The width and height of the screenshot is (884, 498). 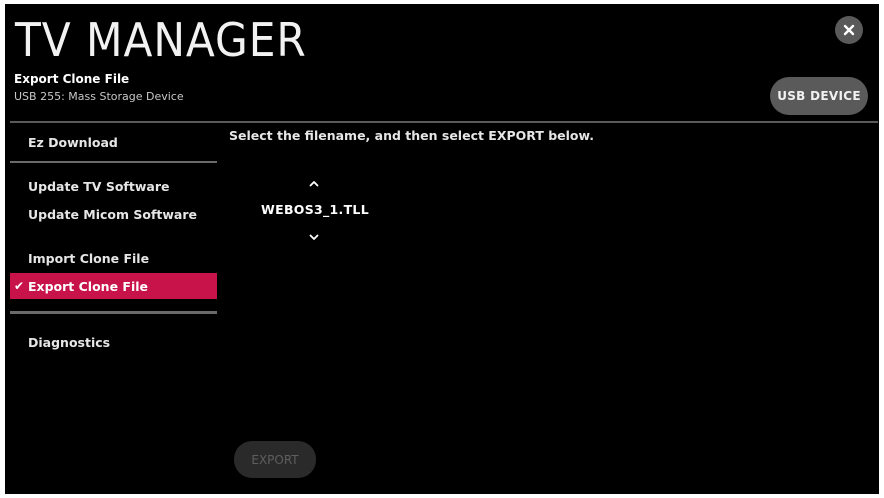 I want to click on filename-value: WEBOS3_1.TLL, so click(x=315, y=209).